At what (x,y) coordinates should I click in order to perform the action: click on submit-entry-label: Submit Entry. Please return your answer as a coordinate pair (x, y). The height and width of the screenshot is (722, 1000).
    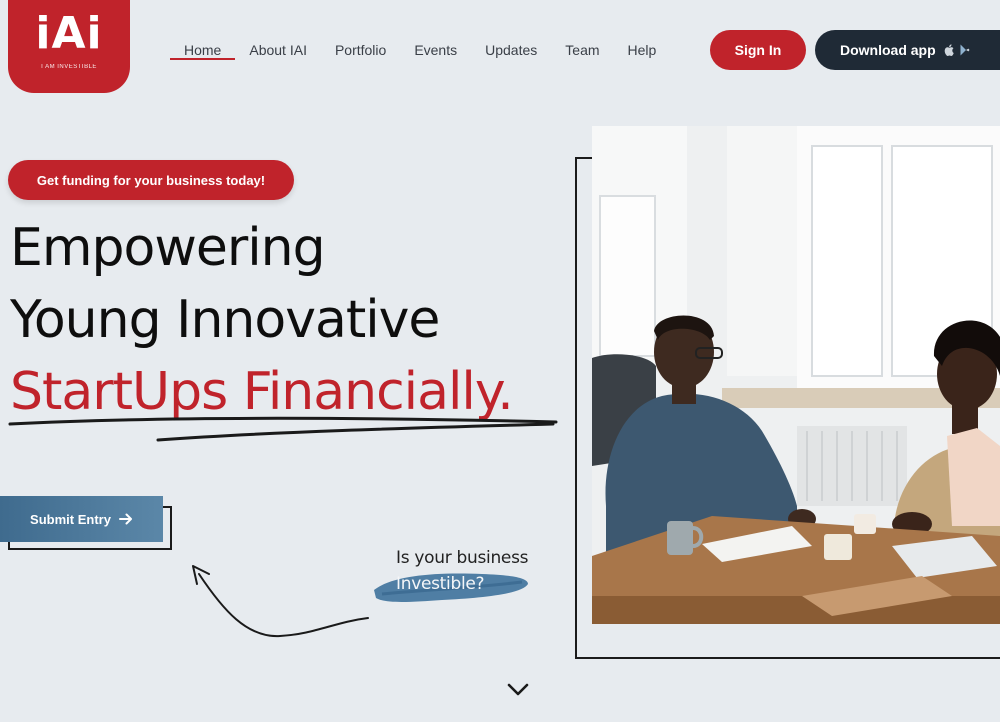
    Looking at the image, I should click on (70, 519).